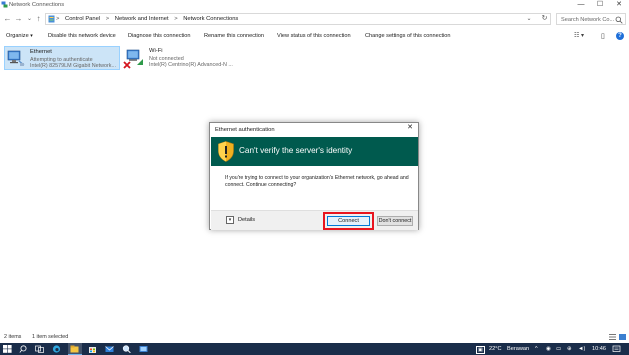  Describe the element at coordinates (159, 36) in the screenshot. I see `diagnose-connection-button: Diagnose this connection` at that location.